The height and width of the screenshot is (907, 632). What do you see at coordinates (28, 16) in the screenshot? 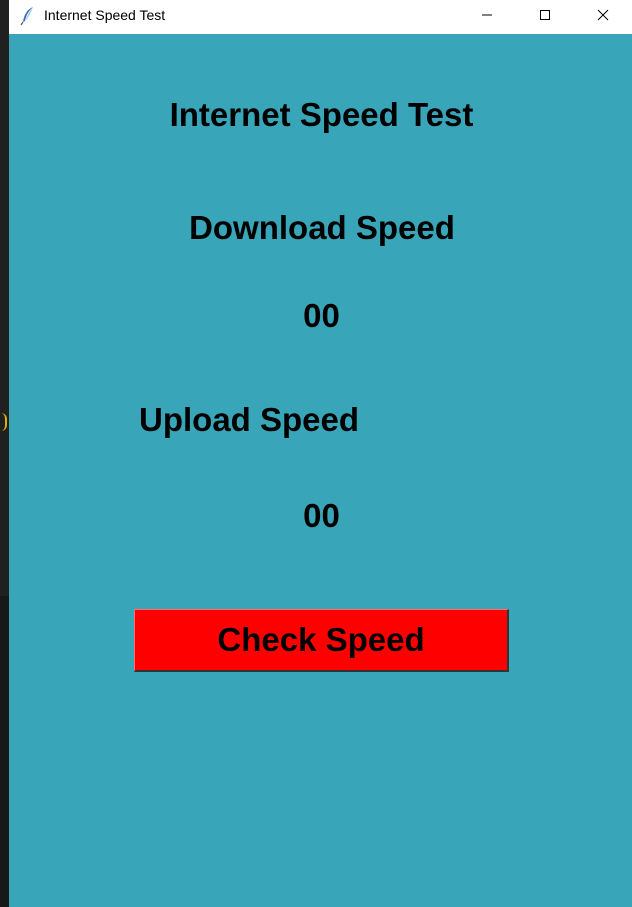
I see `feather-icon` at bounding box center [28, 16].